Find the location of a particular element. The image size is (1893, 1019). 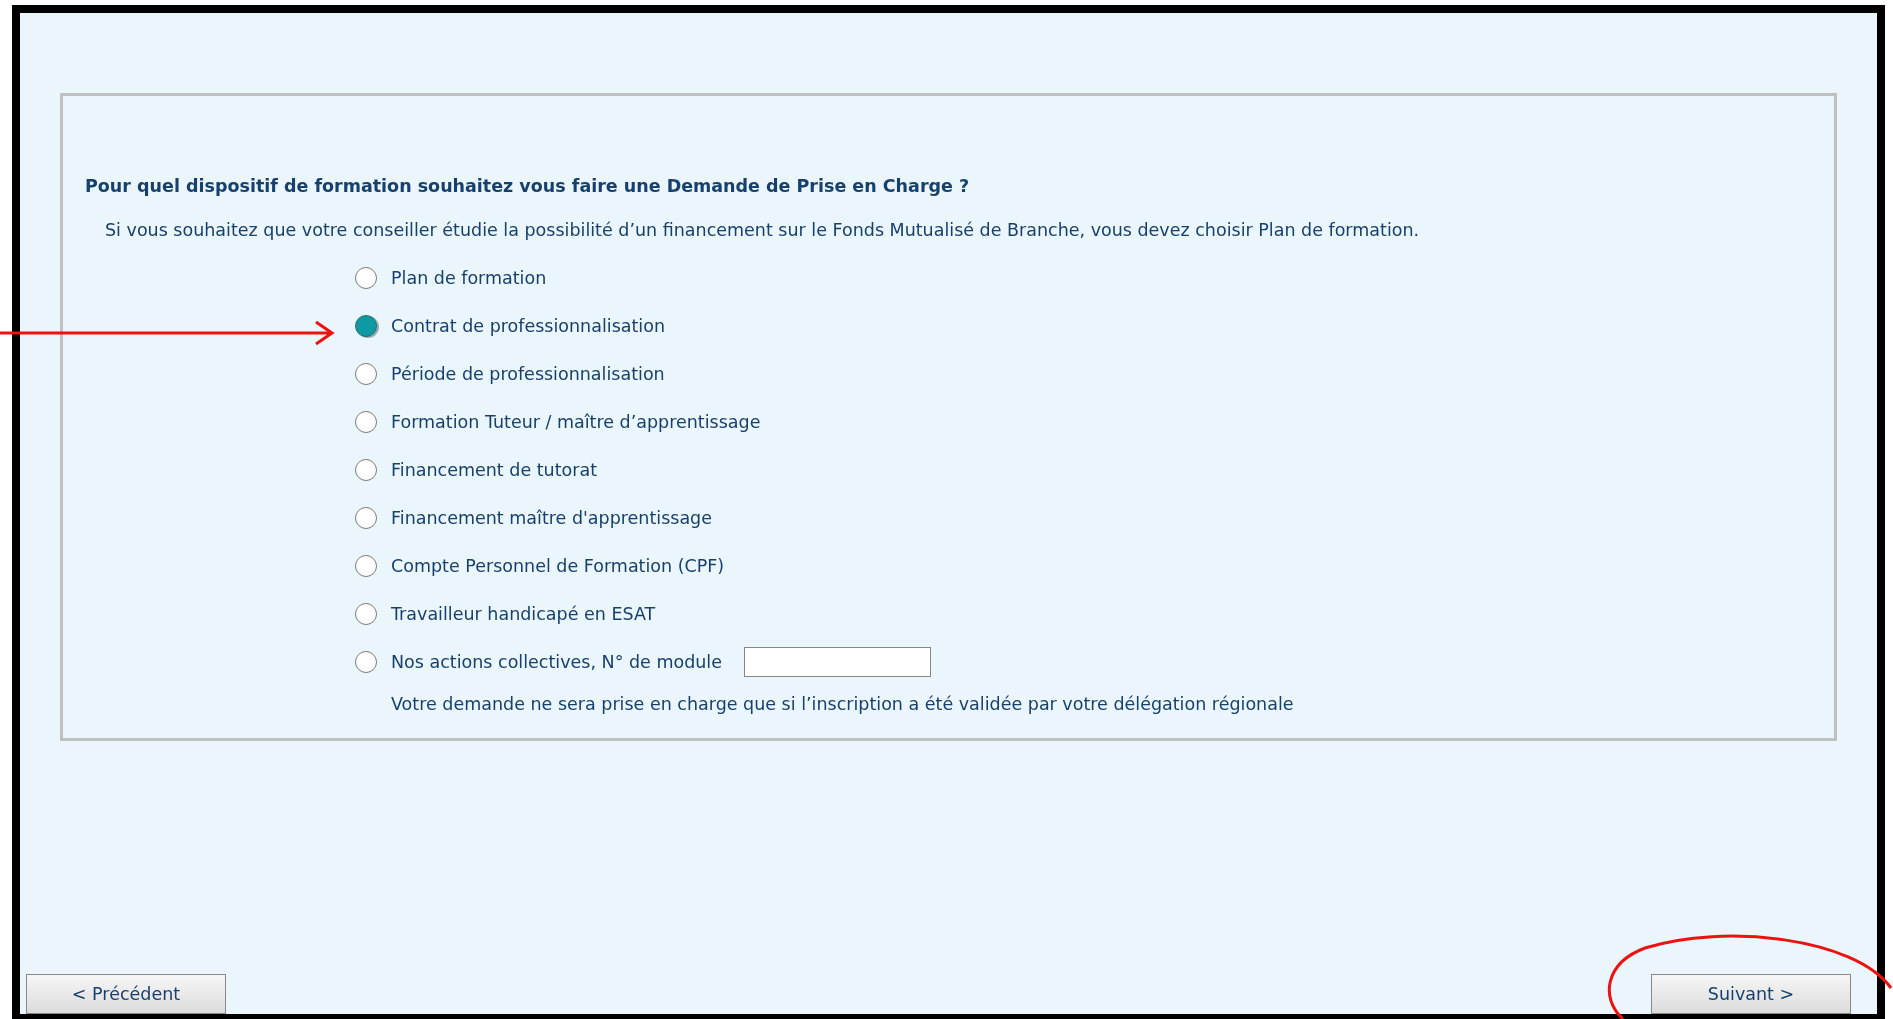

question-heading: Pour quel dispositif de formation souhaitez vous faire une Demande de Prise en Charge ? is located at coordinates (528, 186).